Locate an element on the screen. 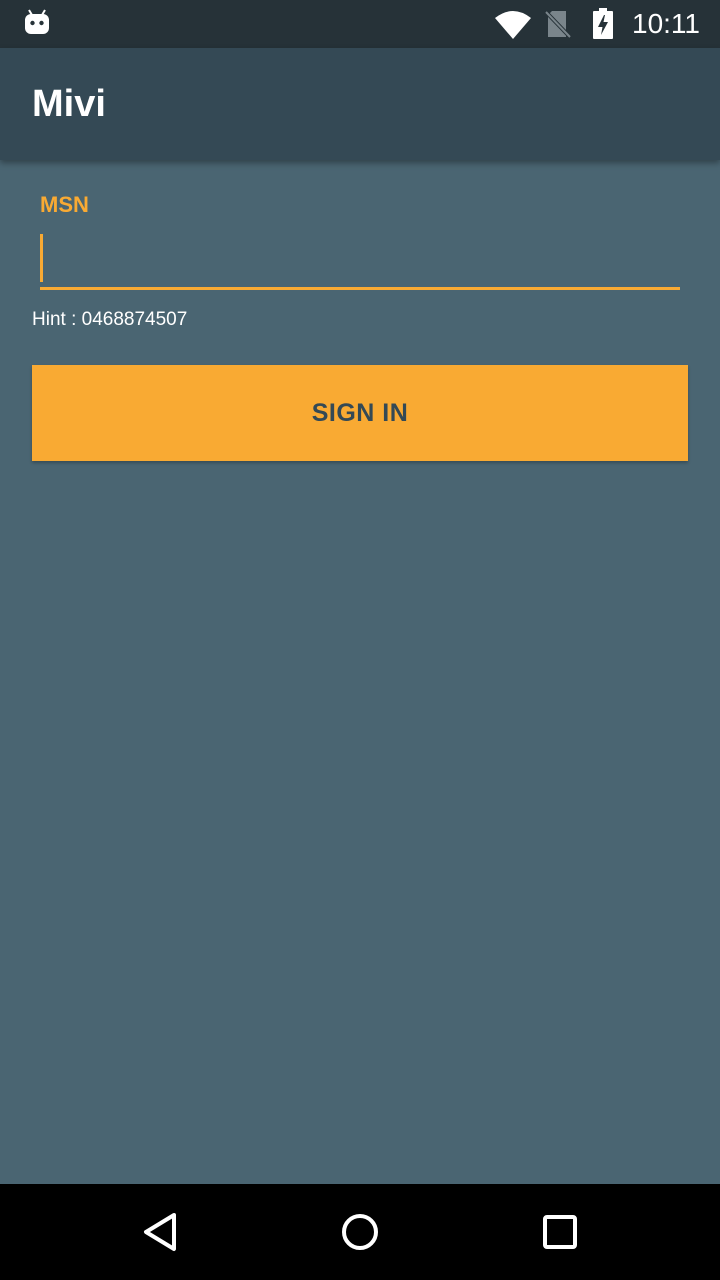  msn-field-label: MSN is located at coordinates (64, 204).